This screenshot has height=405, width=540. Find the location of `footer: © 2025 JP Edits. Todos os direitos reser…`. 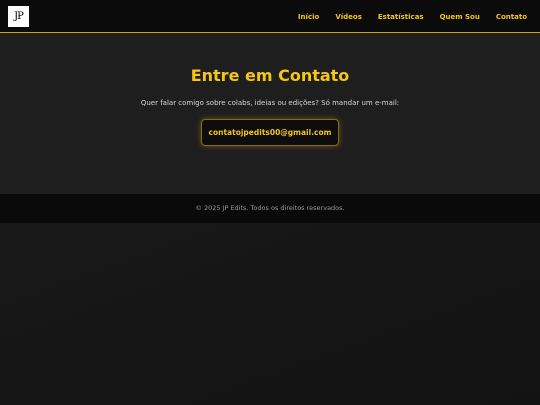

footer: © 2025 JP Edits. Todos os direitos reser… is located at coordinates (270, 208).